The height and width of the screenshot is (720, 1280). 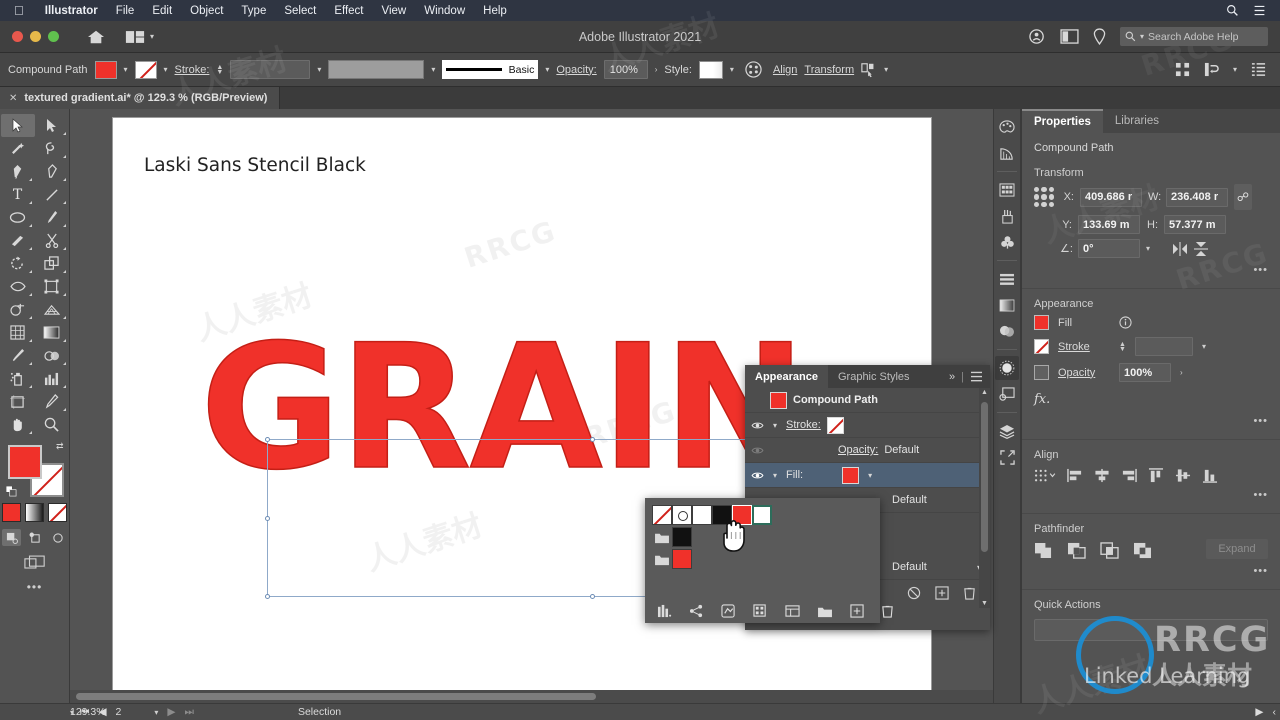 What do you see at coordinates (52, 355) in the screenshot?
I see `blend-tool` at bounding box center [52, 355].